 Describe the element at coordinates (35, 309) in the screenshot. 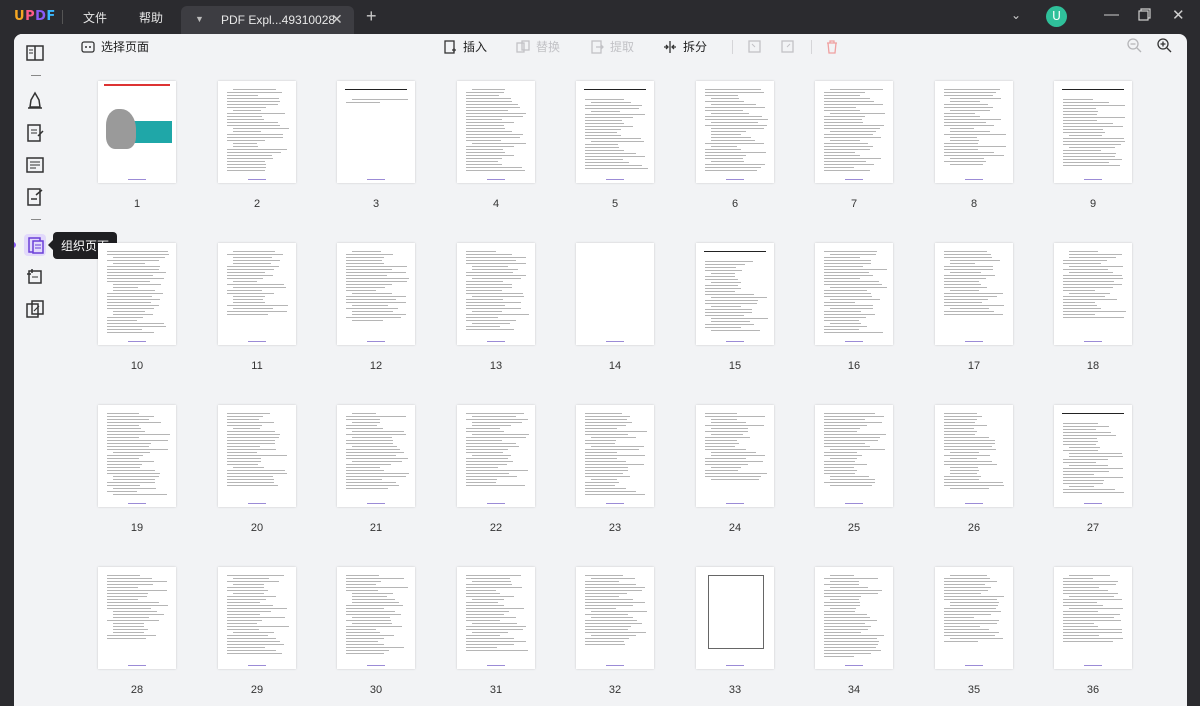

I see `convert-icon` at that location.